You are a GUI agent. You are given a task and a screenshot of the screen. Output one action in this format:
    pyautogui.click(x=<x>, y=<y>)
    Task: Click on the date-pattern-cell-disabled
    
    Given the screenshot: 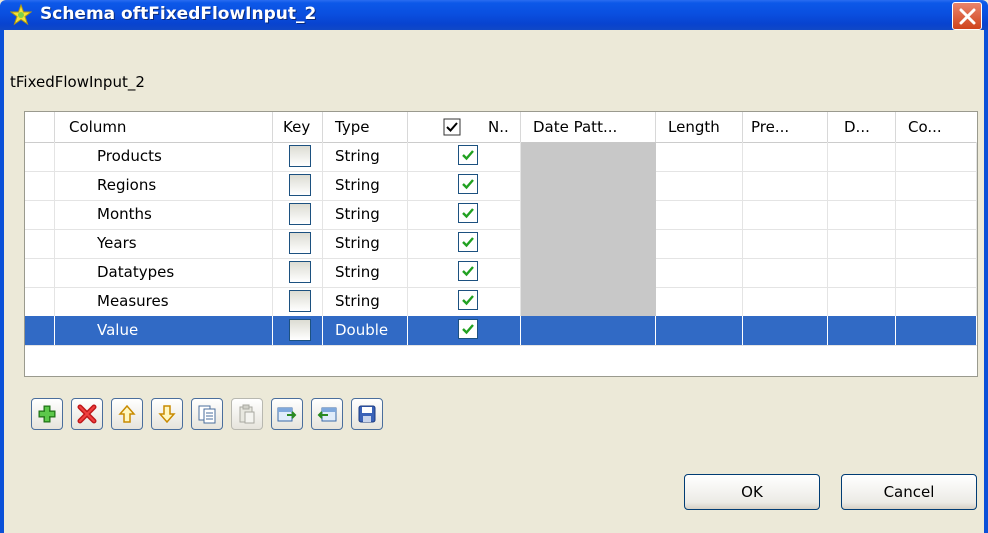 What is the action you would take?
    pyautogui.click(x=588, y=243)
    